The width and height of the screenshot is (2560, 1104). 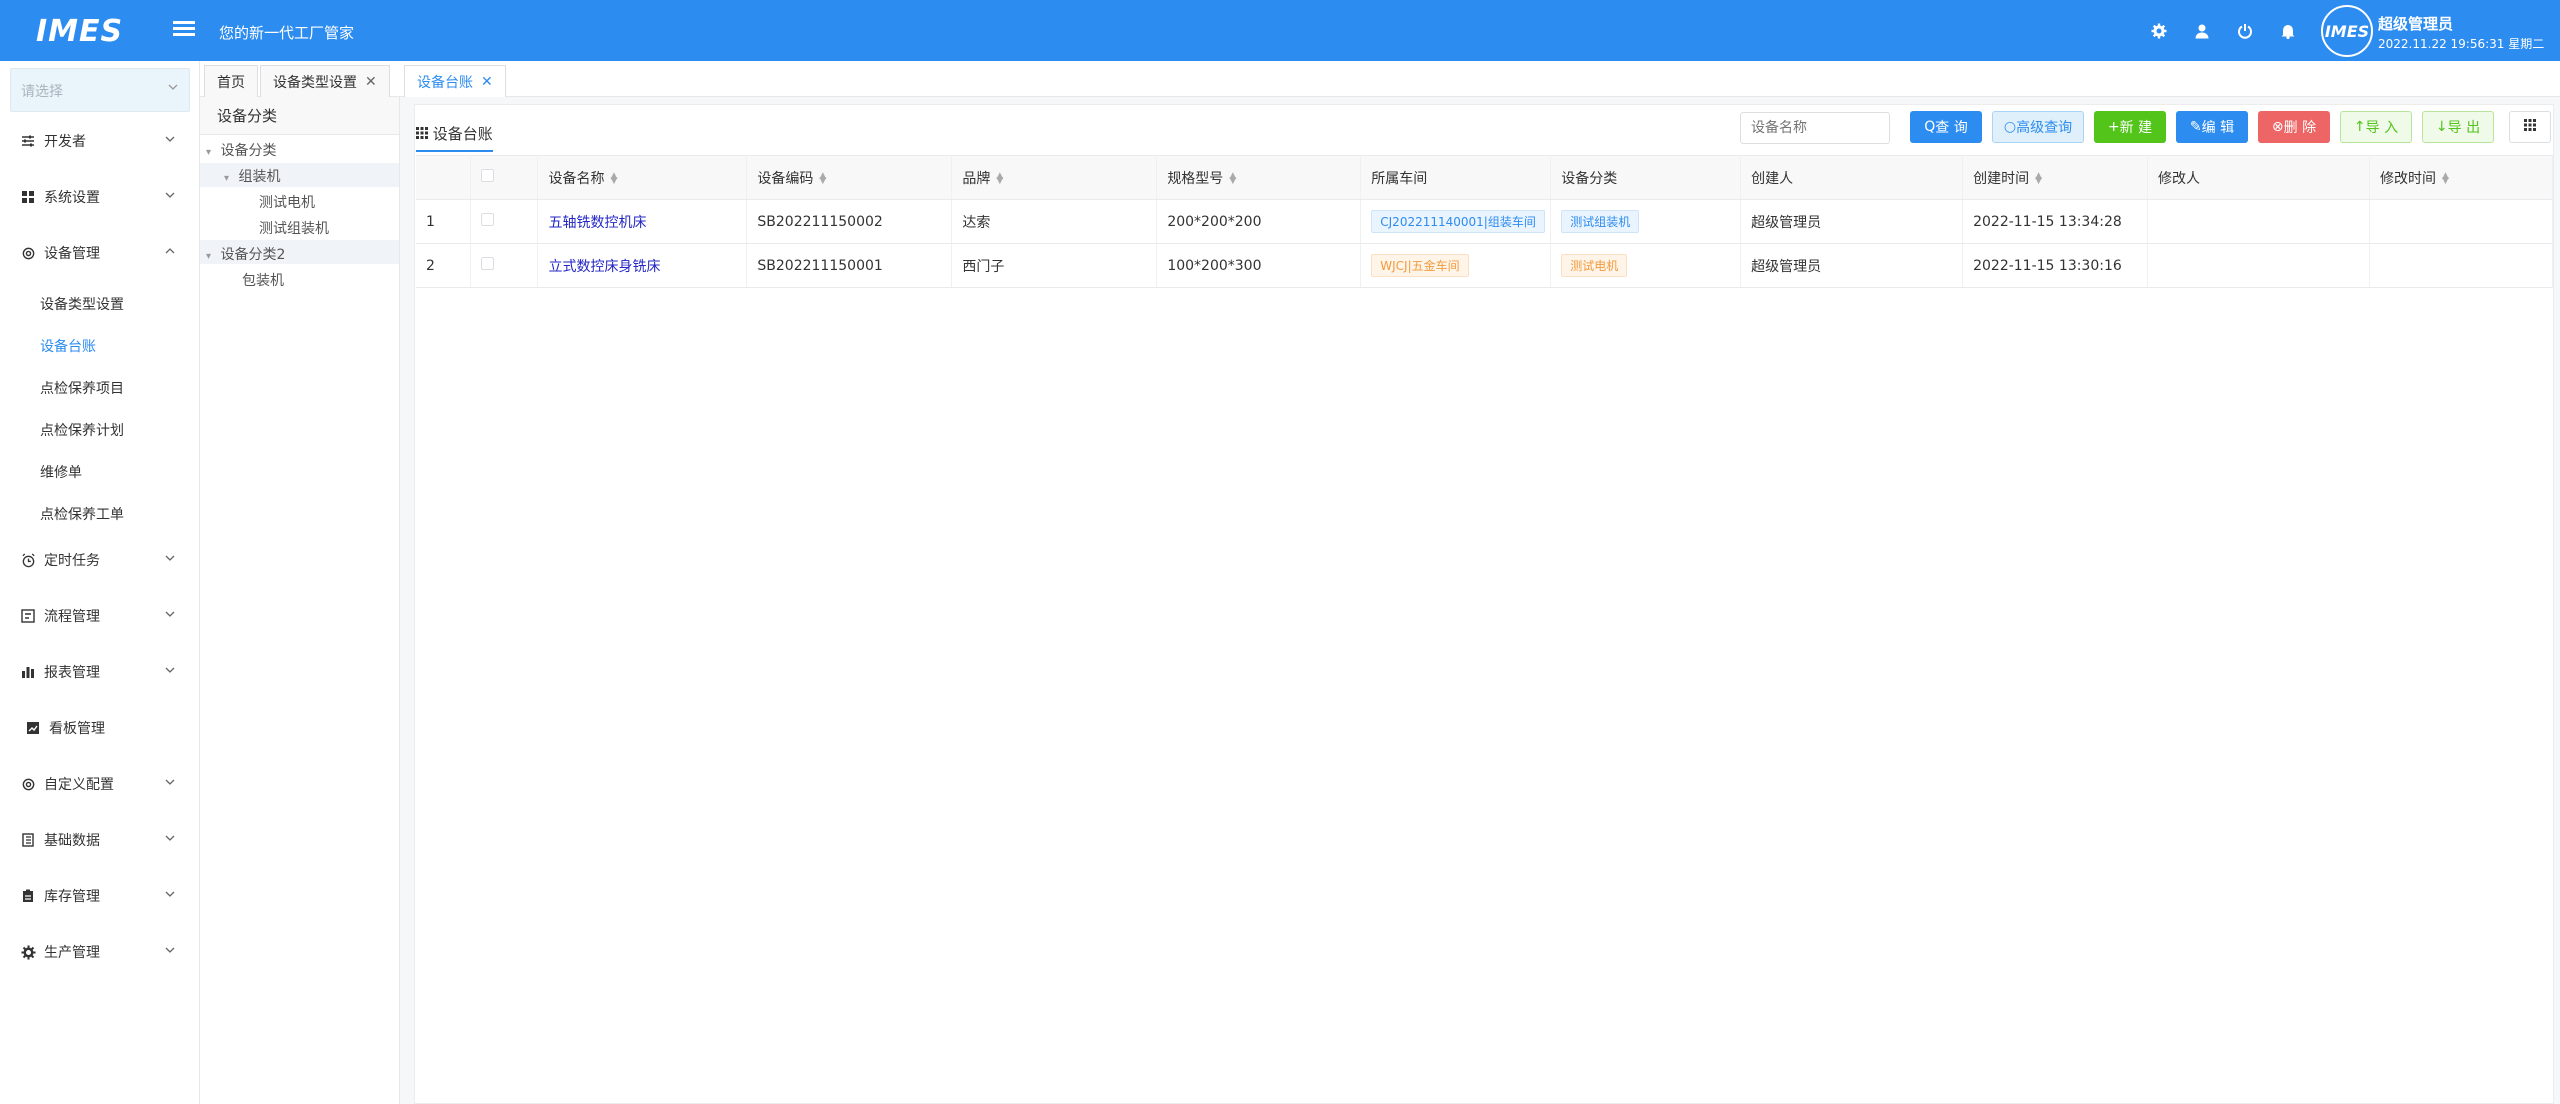 What do you see at coordinates (1195, 178) in the screenshot?
I see `column-header-label: 规格型号` at bounding box center [1195, 178].